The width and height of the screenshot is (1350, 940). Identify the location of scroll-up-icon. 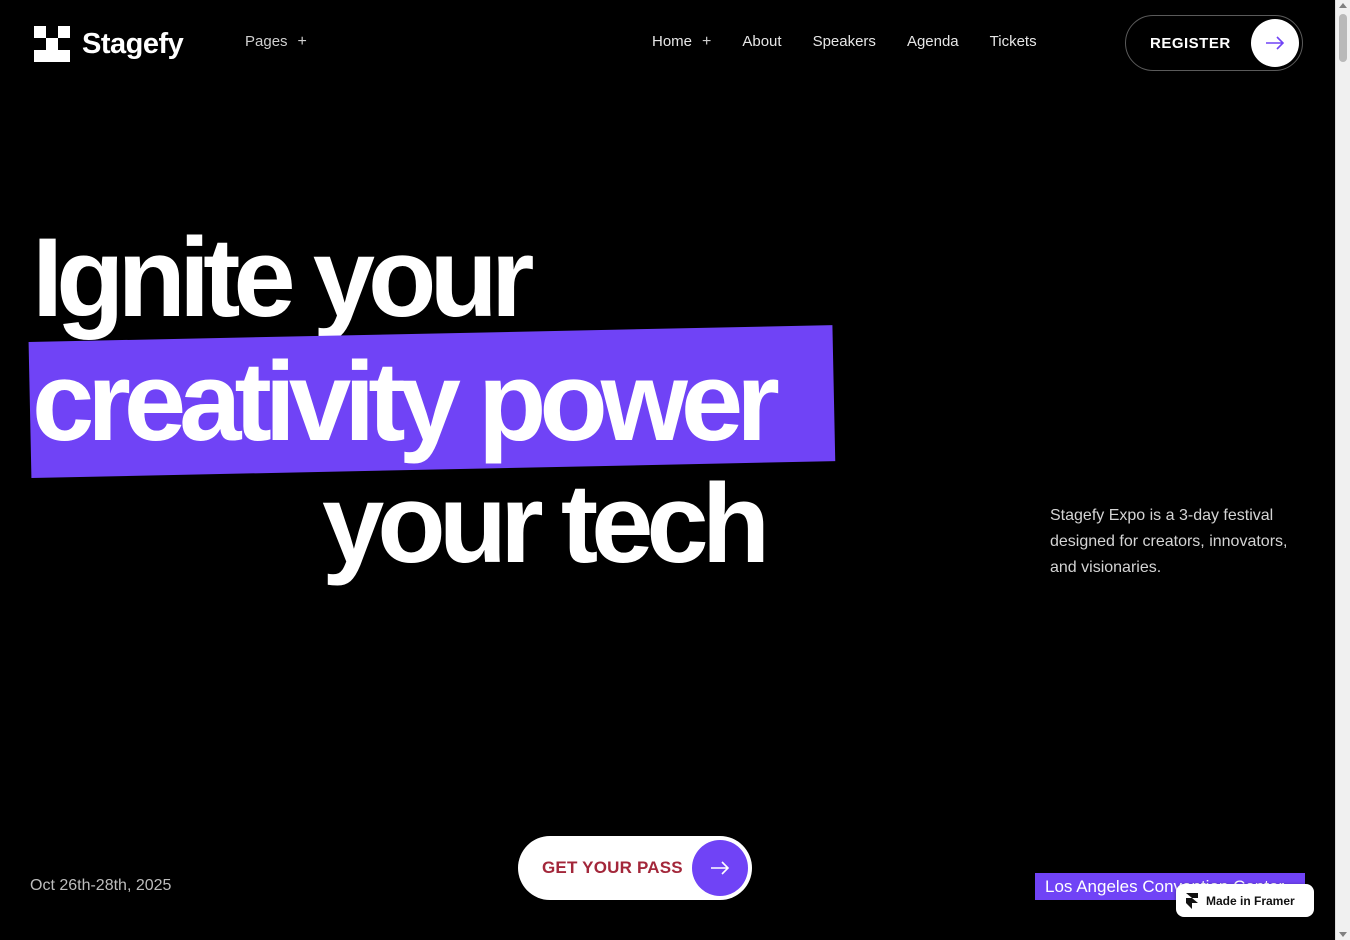
(1343, 5).